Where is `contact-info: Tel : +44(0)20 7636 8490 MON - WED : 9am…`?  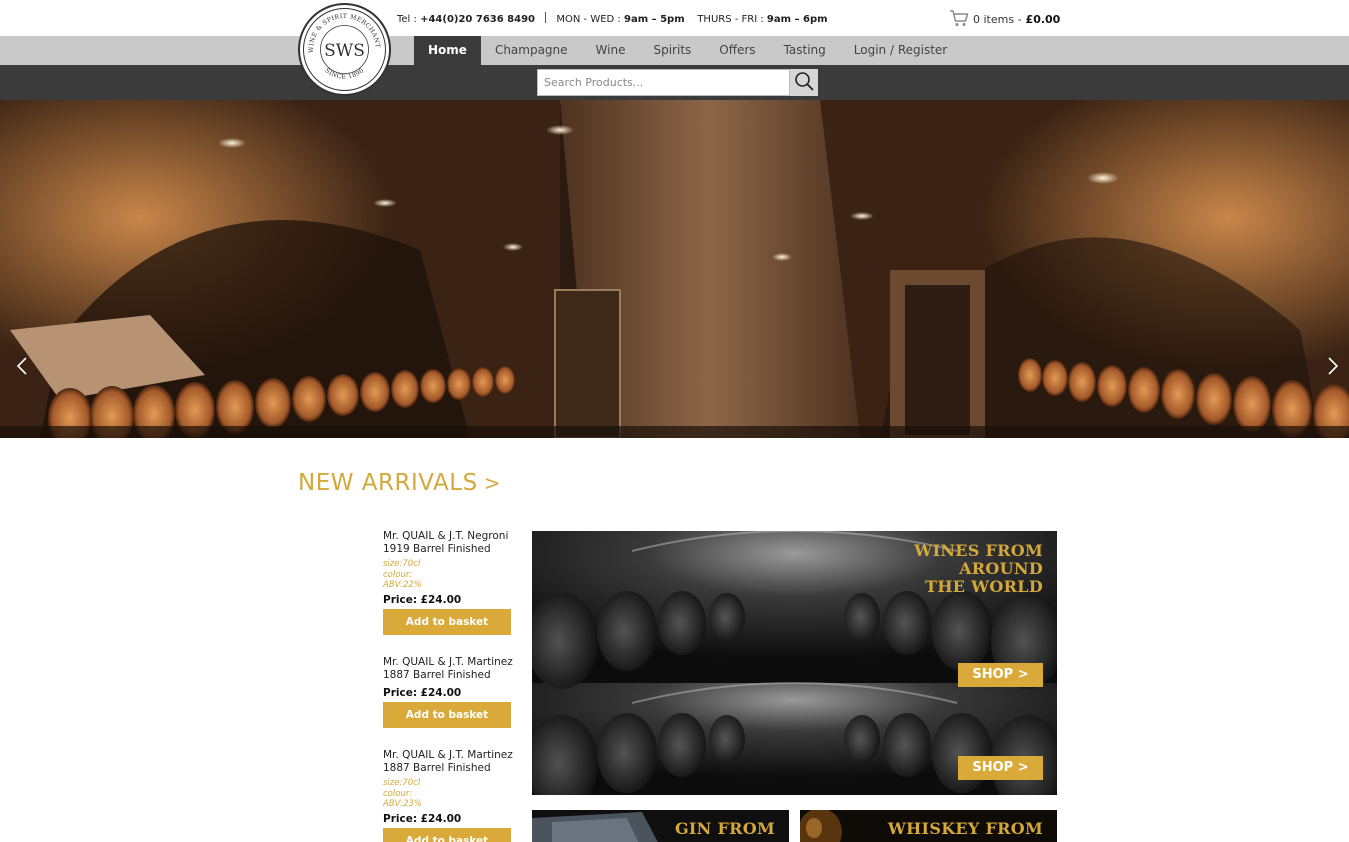 contact-info: Tel : +44(0)20 7636 8490 MON - WED : 9am… is located at coordinates (612, 18).